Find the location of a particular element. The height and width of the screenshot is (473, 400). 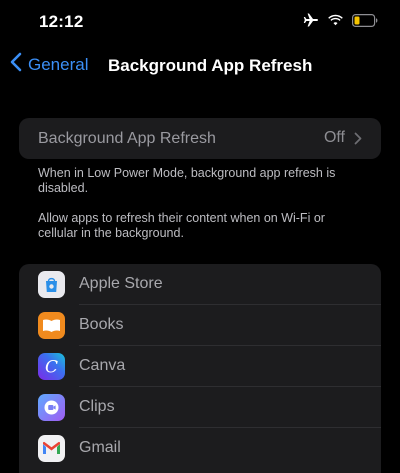

chevron-right-icon is located at coordinates (358, 141).